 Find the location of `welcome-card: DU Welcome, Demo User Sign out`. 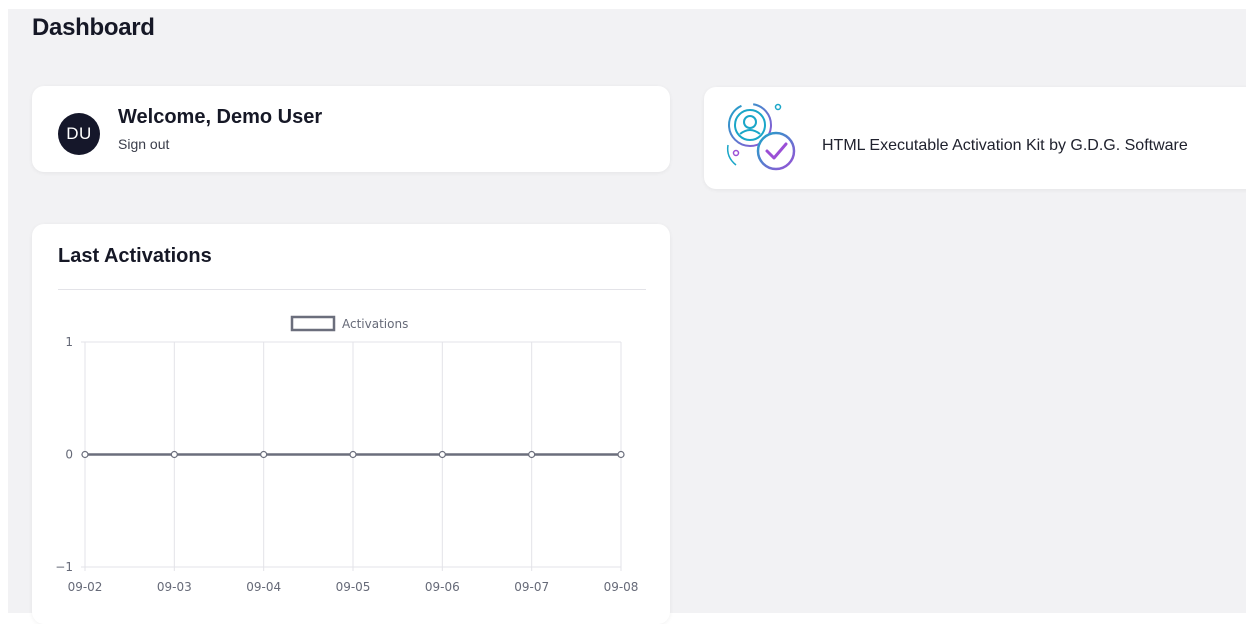

welcome-card: DU Welcome, Demo User Sign out is located at coordinates (351, 129).